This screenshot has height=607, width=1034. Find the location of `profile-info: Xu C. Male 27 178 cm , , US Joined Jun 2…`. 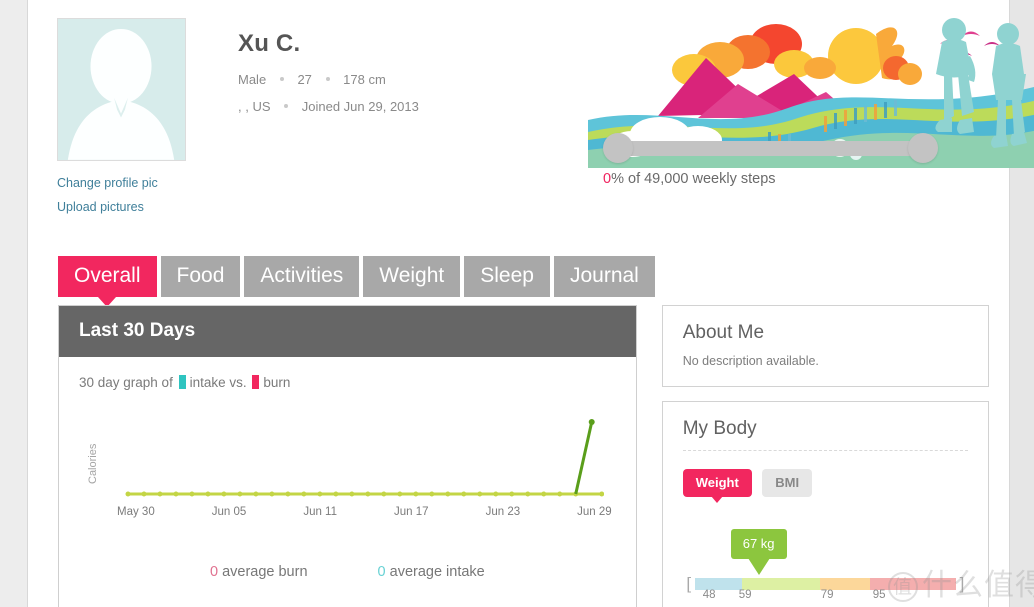

profile-info: Xu C. Male 27 178 cm , , US Joined Jun 2… is located at coordinates (408, 78).